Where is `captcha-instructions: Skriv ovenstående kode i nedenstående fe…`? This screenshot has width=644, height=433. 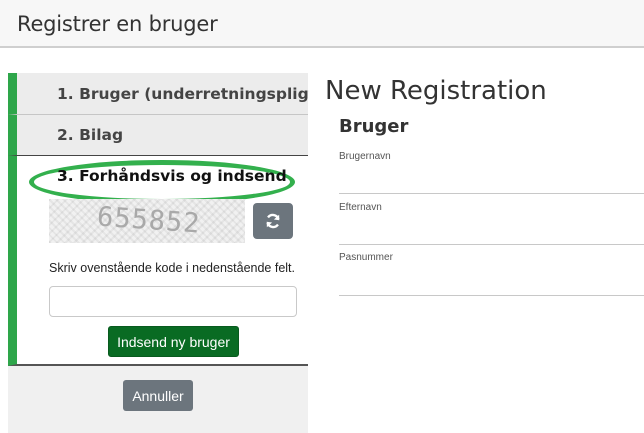
captcha-instructions: Skriv ovenstående kode i nedenstående fe… is located at coordinates (172, 268).